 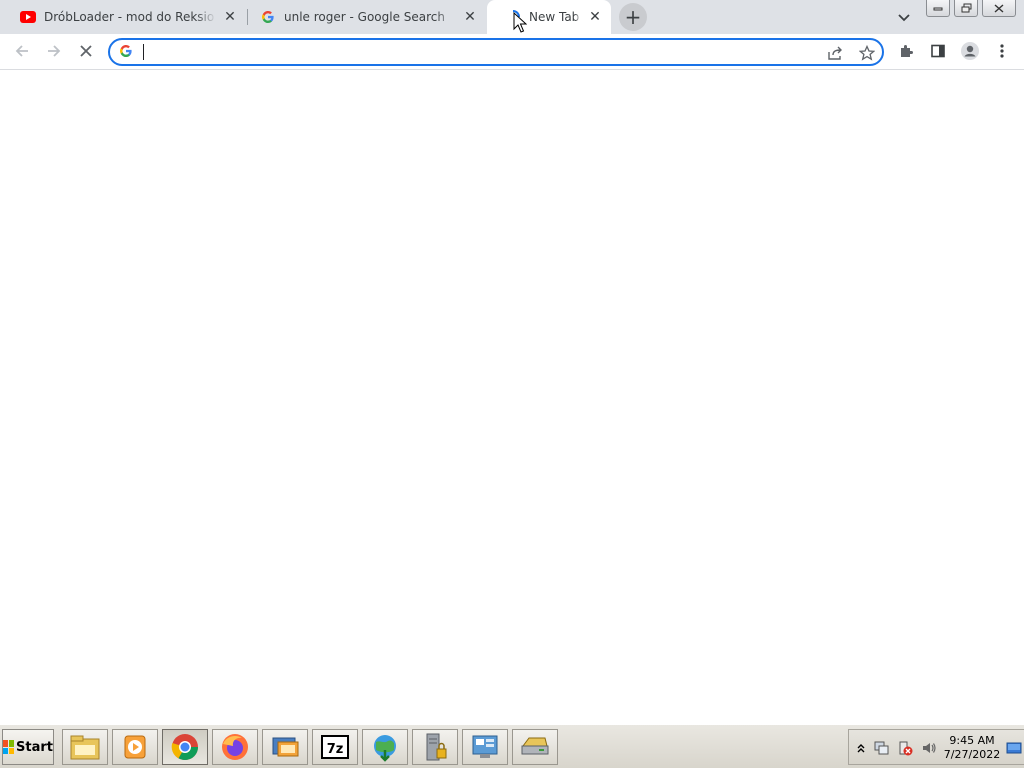 I want to click on svg-text: 7z, so click(x=335, y=749).